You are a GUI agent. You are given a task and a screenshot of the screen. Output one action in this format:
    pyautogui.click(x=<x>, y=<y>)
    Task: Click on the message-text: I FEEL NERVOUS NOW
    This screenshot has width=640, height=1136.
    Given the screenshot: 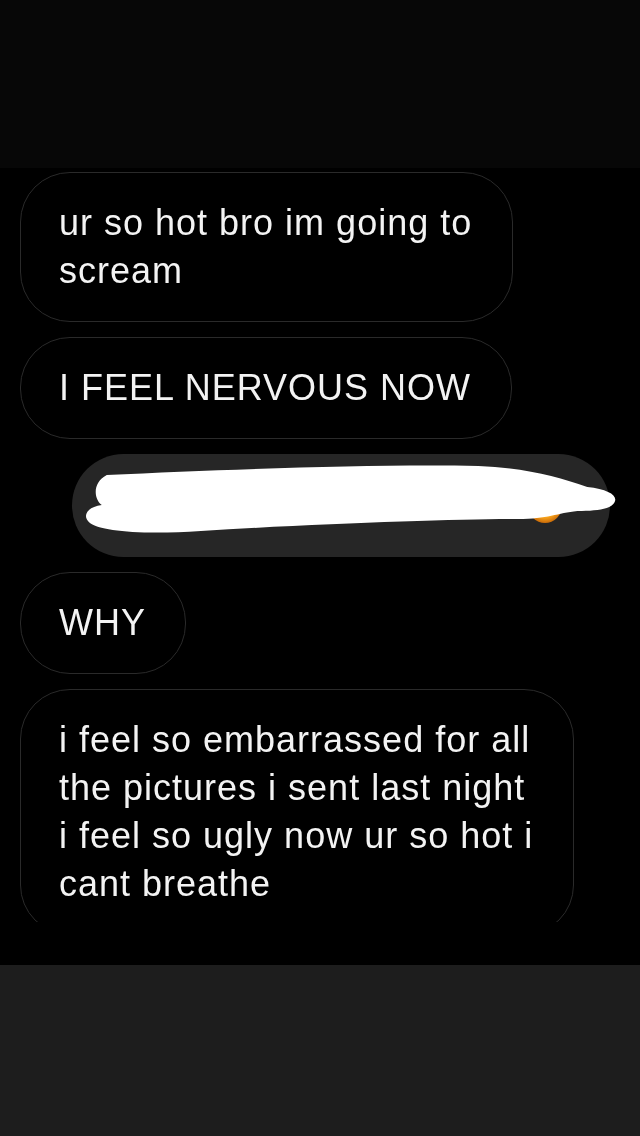 What is the action you would take?
    pyautogui.click(x=265, y=387)
    